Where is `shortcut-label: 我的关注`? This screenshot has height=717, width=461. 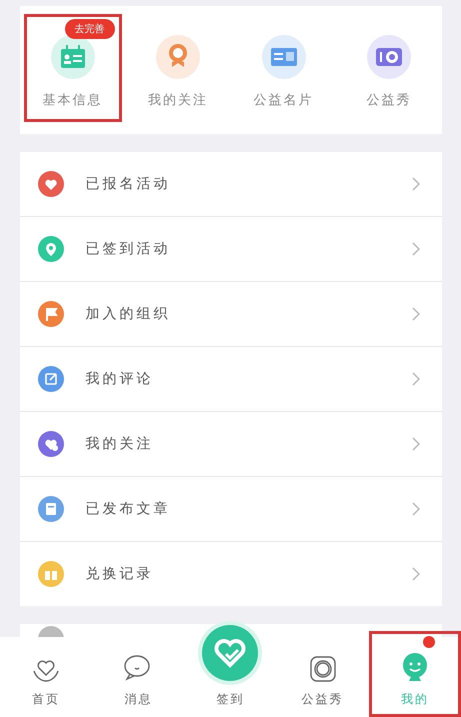 shortcut-label: 我的关注 is located at coordinates (178, 100).